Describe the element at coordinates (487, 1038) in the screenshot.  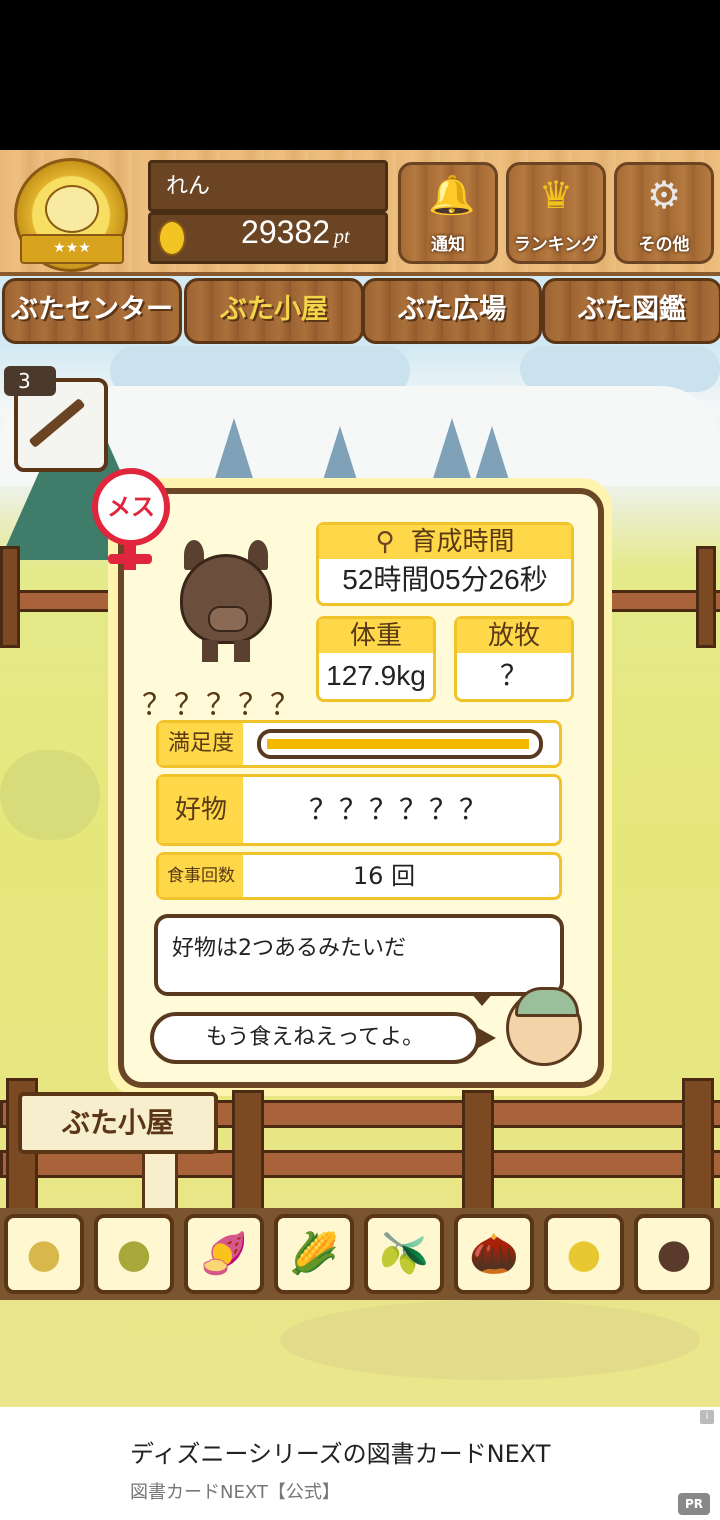
I see `farmer-bubble-tail` at that location.